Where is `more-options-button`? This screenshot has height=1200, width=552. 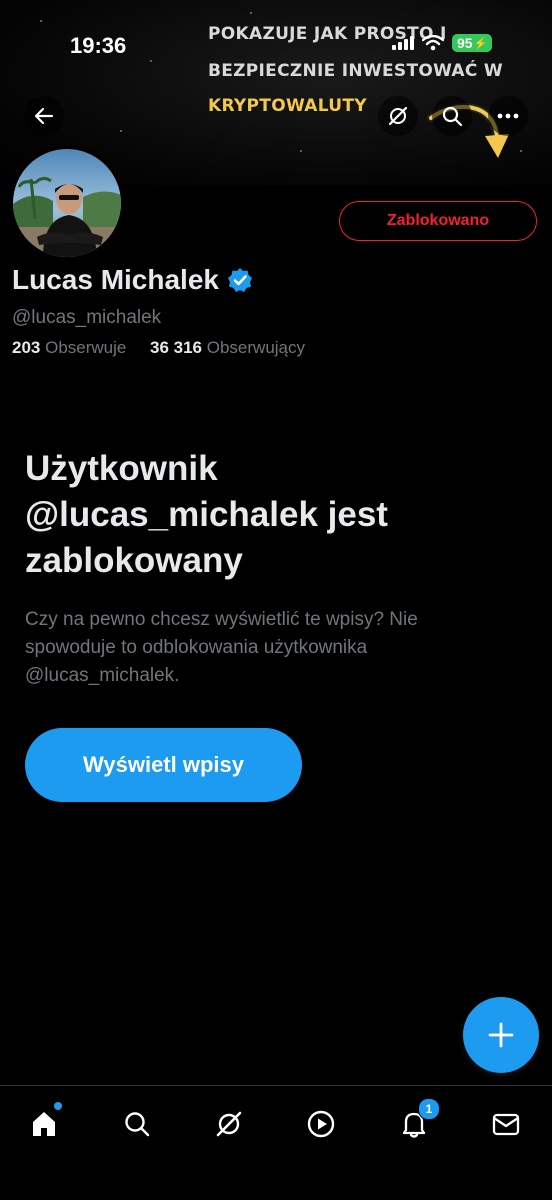
more-options-button is located at coordinates (508, 116).